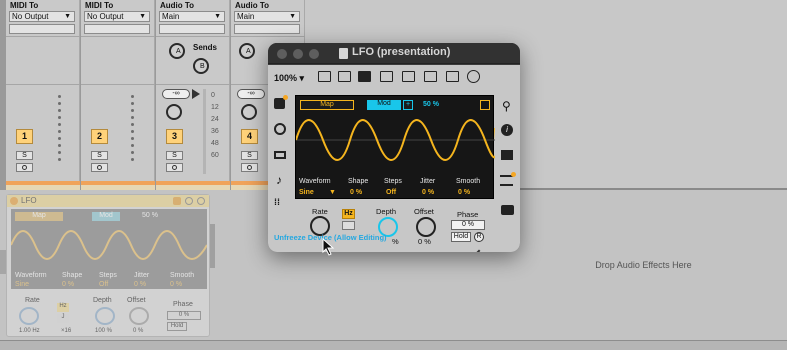 Image resolution: width=787 pixels, height=350 pixels. Describe the element at coordinates (215, 155) in the screenshot. I see `scale-tick: 60` at that location.